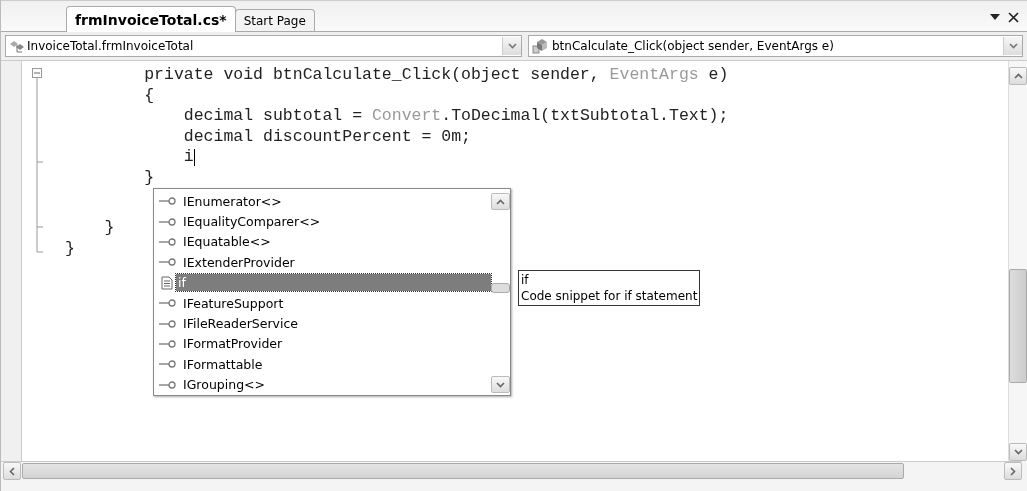 This screenshot has width=1027, height=491. What do you see at coordinates (322, 262) in the screenshot?
I see `completion-item: IExtenderProvider` at bounding box center [322, 262].